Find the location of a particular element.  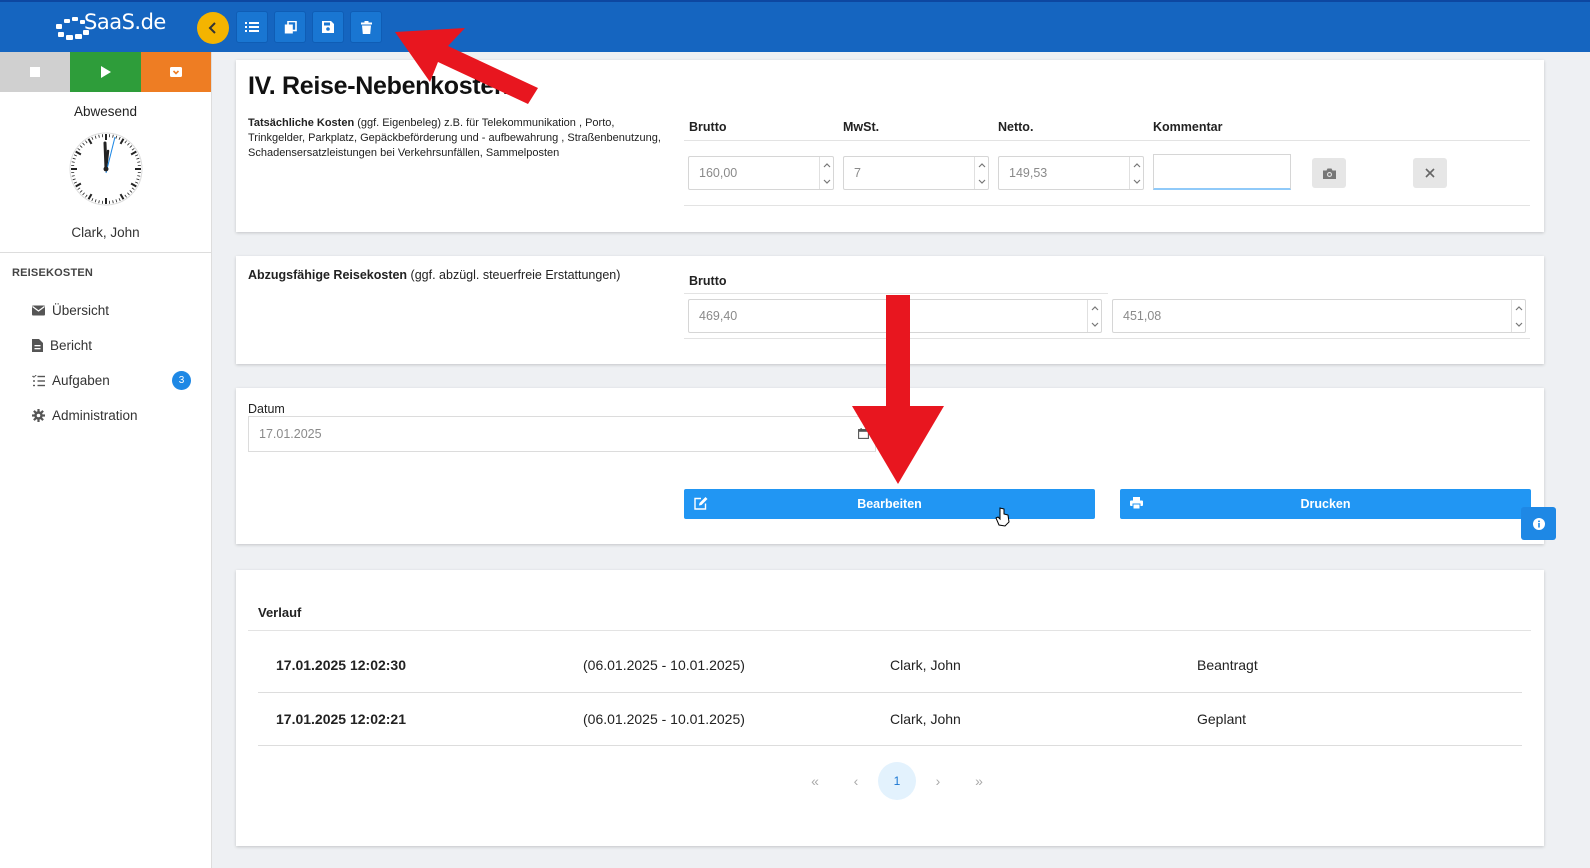

task-count-badge: 3 is located at coordinates (181, 380).